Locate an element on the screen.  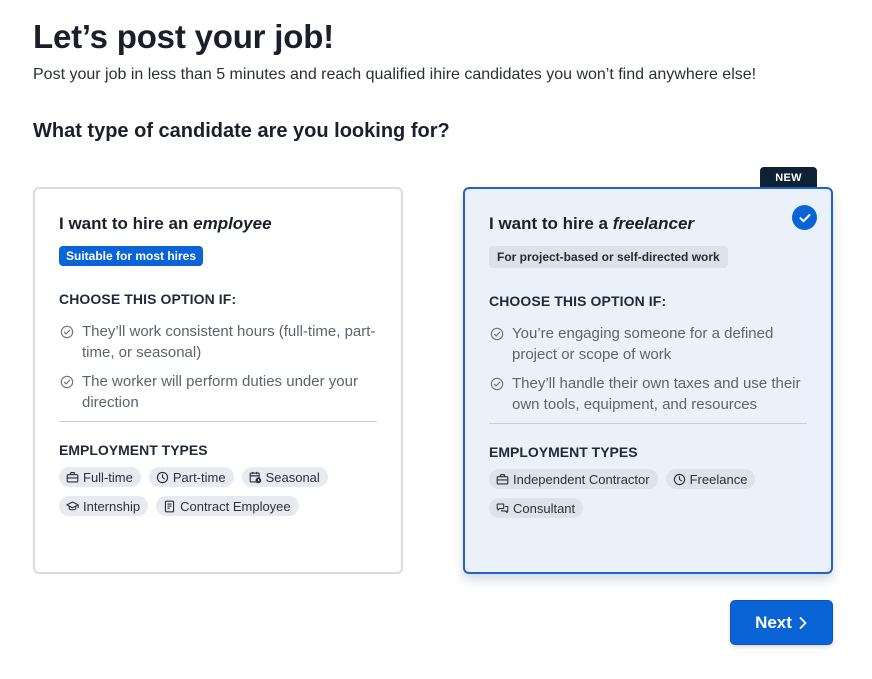
employee-tag-badge: Suitable for most hires is located at coordinates (131, 256).